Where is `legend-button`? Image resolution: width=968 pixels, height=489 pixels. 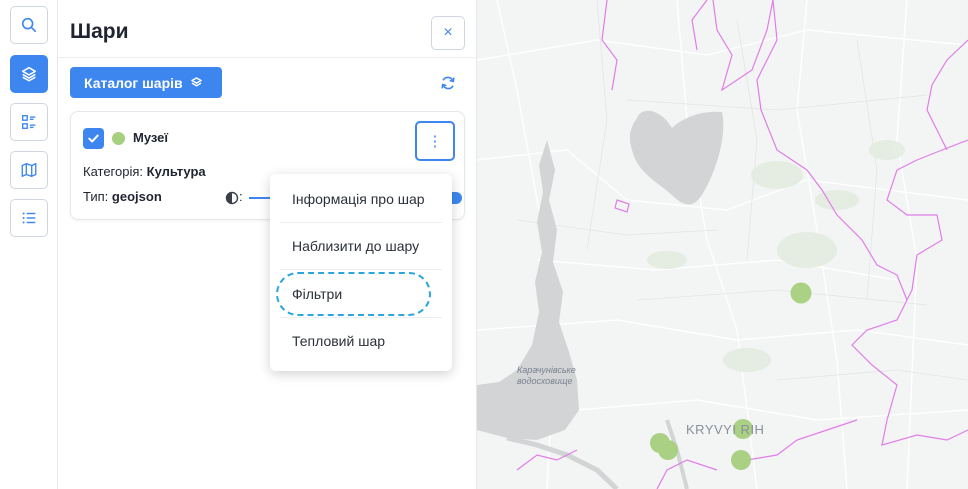 legend-button is located at coordinates (29, 122).